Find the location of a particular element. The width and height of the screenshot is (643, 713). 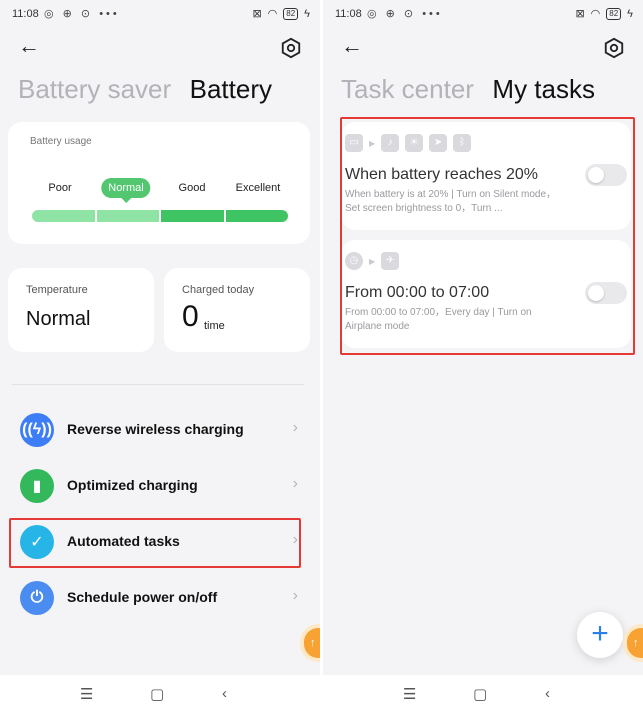

power-icon: ⏻ is located at coordinates (37, 598).